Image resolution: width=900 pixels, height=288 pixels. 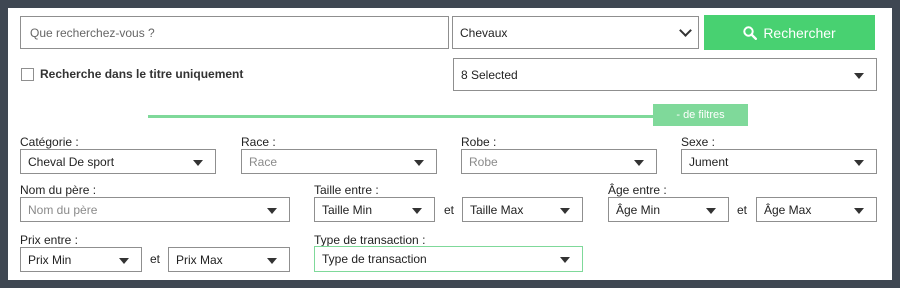 I want to click on categorie-select: Cheval De sport, so click(x=118, y=161).